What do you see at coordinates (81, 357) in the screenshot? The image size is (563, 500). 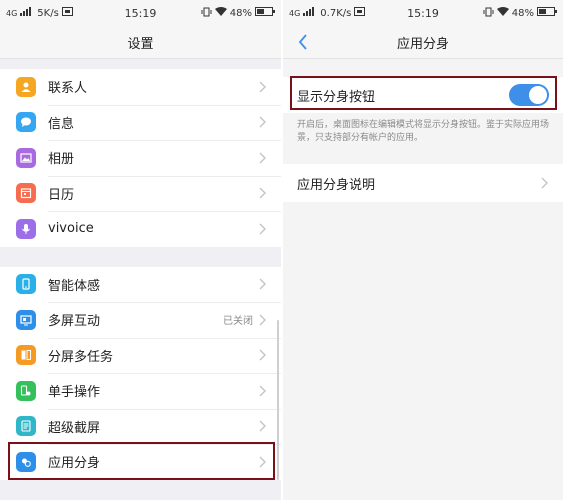 I see `settings-item-label: 分屏多任务` at bounding box center [81, 357].